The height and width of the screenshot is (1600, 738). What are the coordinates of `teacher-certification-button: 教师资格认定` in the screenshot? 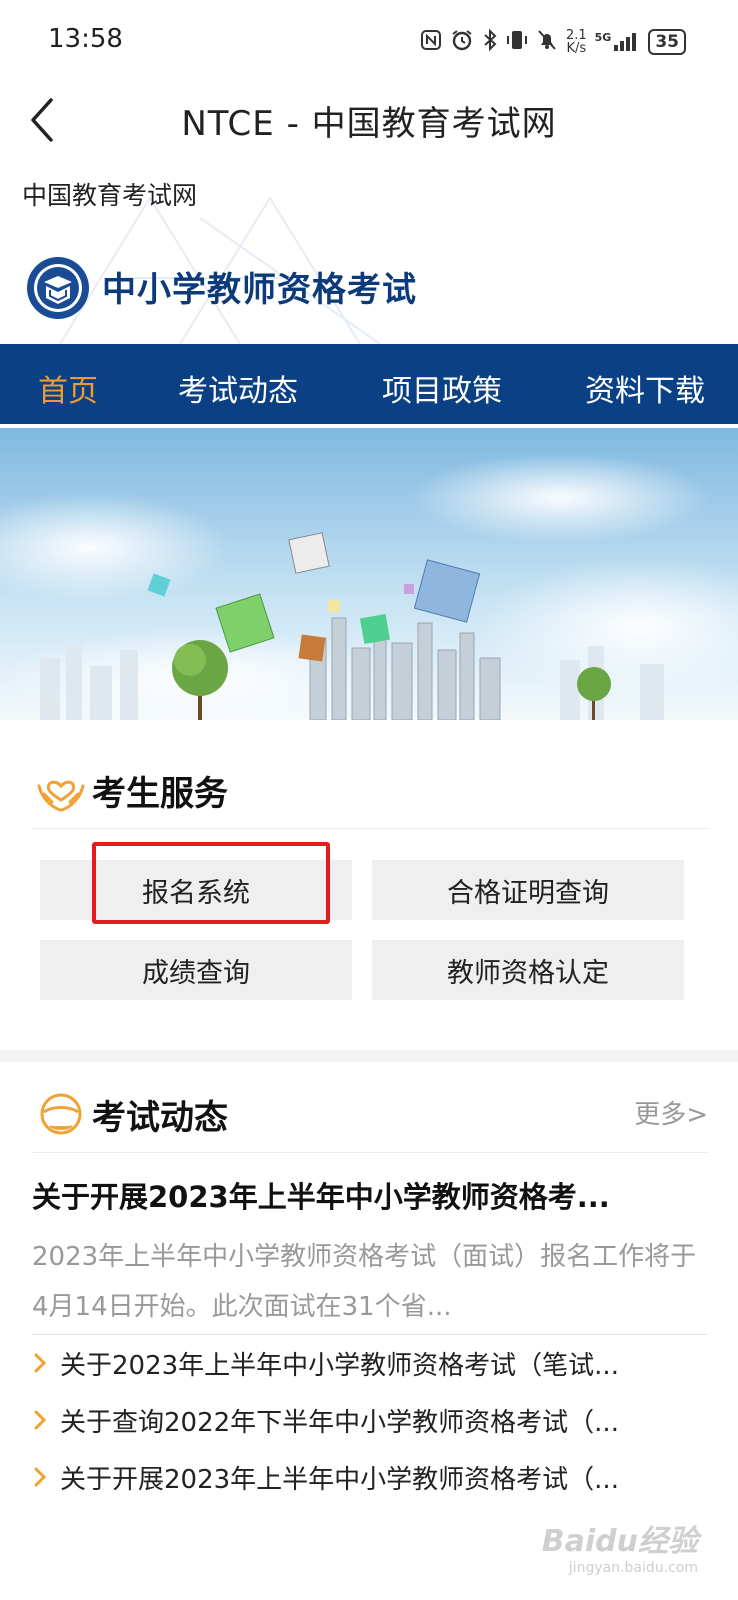 It's located at (528, 970).